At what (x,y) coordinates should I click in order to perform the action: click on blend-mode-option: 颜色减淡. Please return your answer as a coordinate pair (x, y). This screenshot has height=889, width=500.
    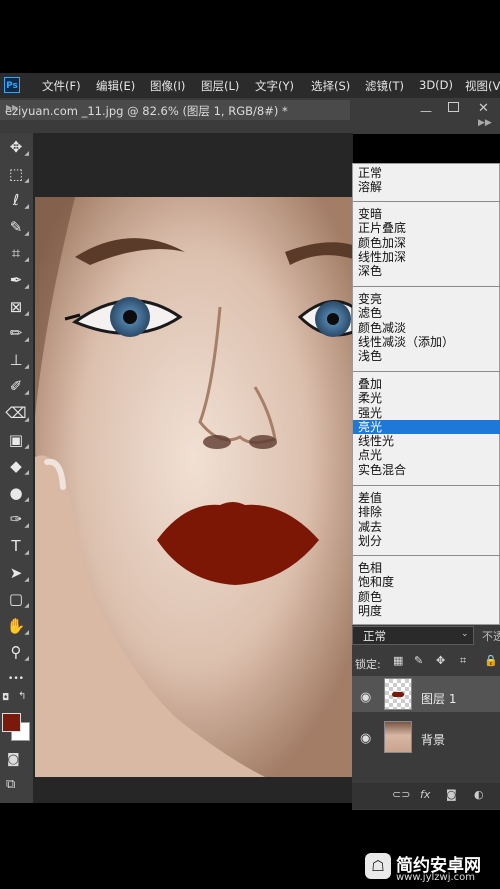
    Looking at the image, I should click on (426, 328).